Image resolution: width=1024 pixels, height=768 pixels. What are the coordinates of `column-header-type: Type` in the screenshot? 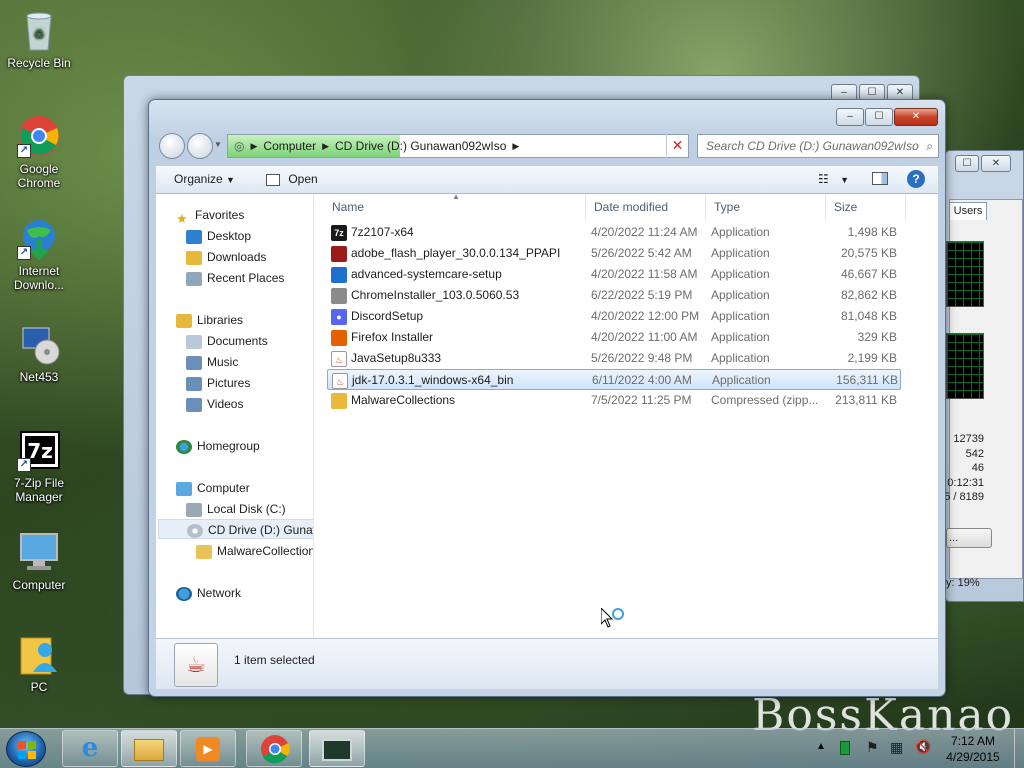 It's located at (766, 207).